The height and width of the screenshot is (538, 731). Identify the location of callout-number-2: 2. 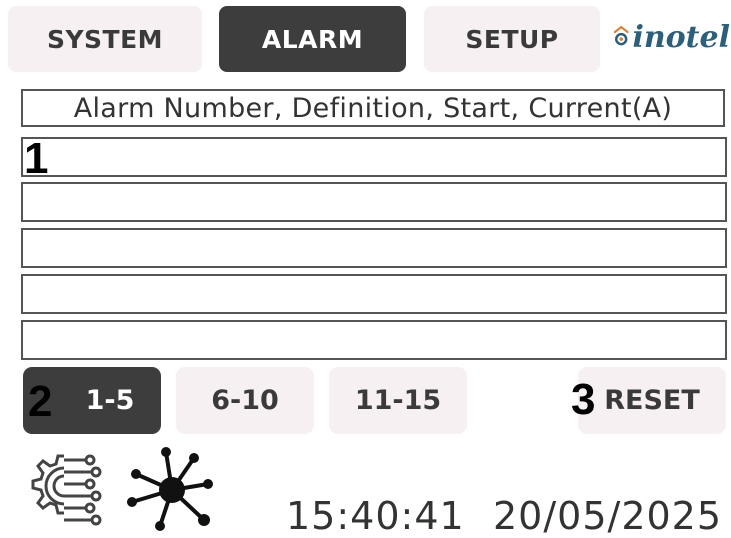
(40, 401).